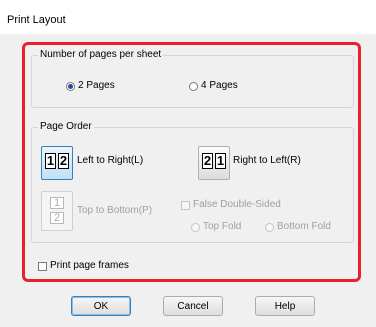 The image size is (376, 327). Describe the element at coordinates (285, 306) in the screenshot. I see `help-button: Help` at that location.